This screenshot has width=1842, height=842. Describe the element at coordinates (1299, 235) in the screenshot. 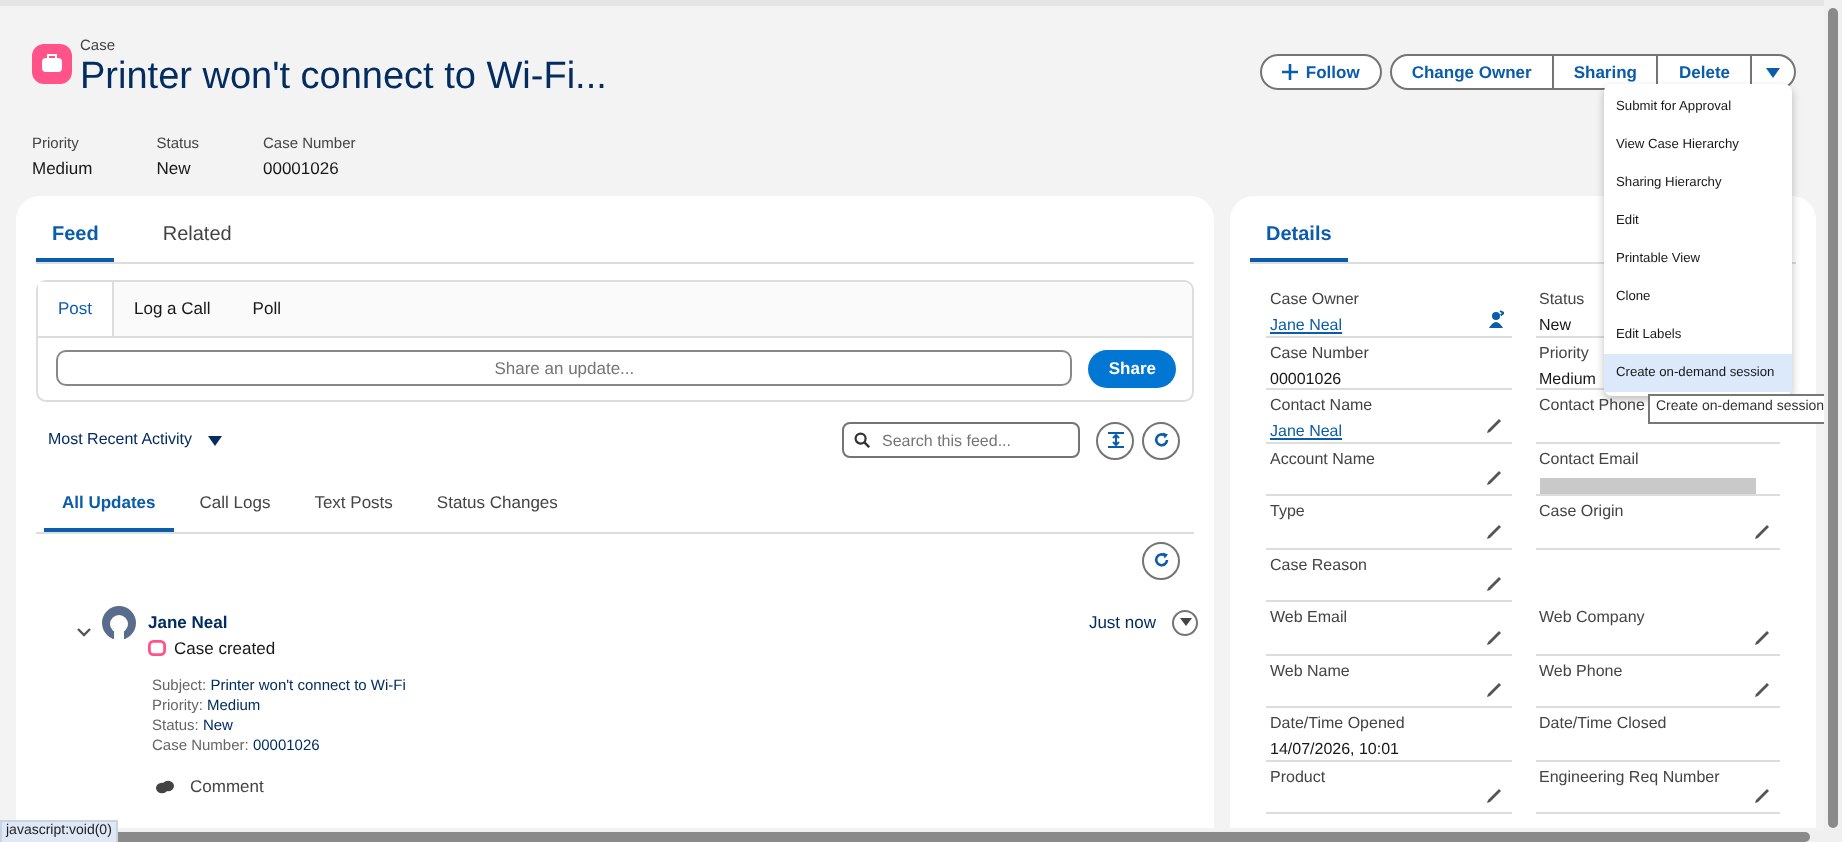

I see `tab: Details` at that location.